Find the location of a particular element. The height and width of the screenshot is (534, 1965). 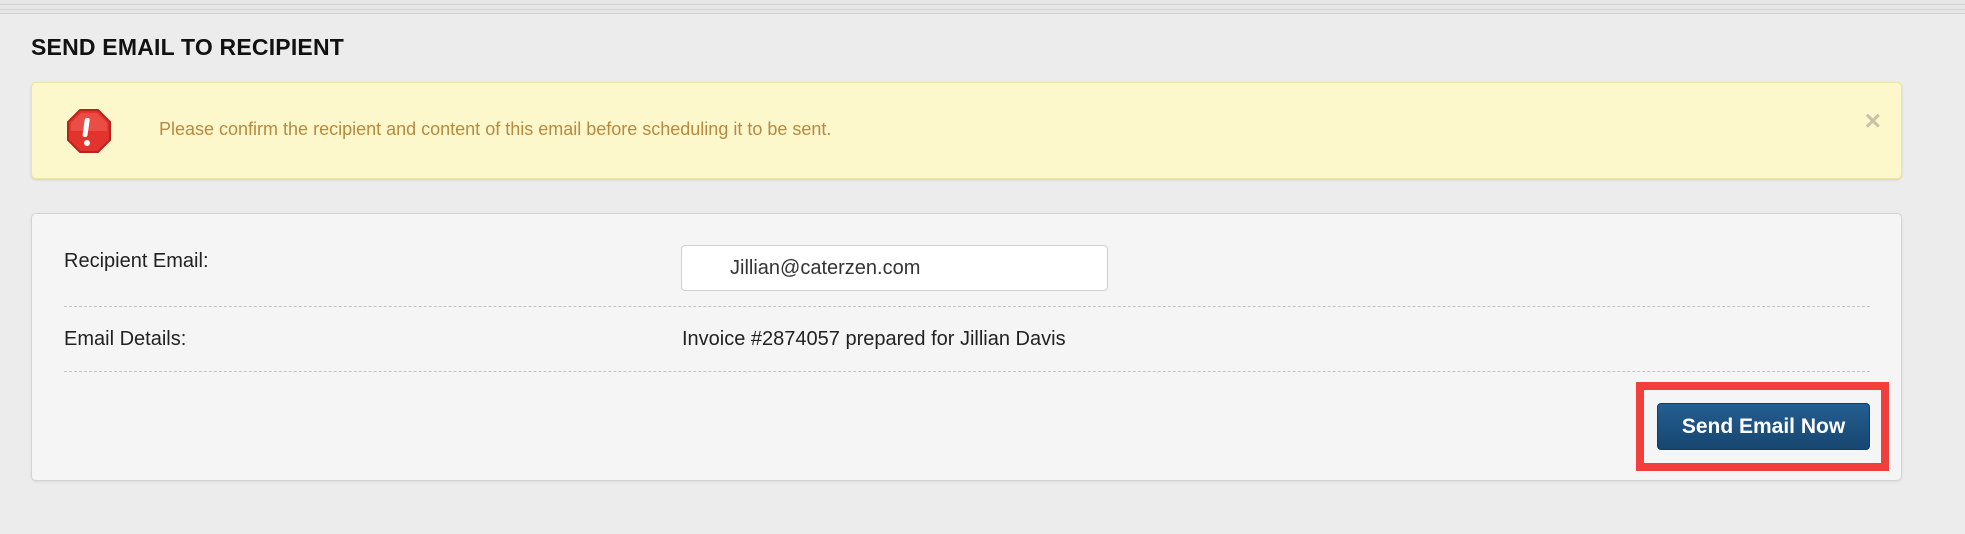

email-details-label: Email Details: is located at coordinates (125, 339).